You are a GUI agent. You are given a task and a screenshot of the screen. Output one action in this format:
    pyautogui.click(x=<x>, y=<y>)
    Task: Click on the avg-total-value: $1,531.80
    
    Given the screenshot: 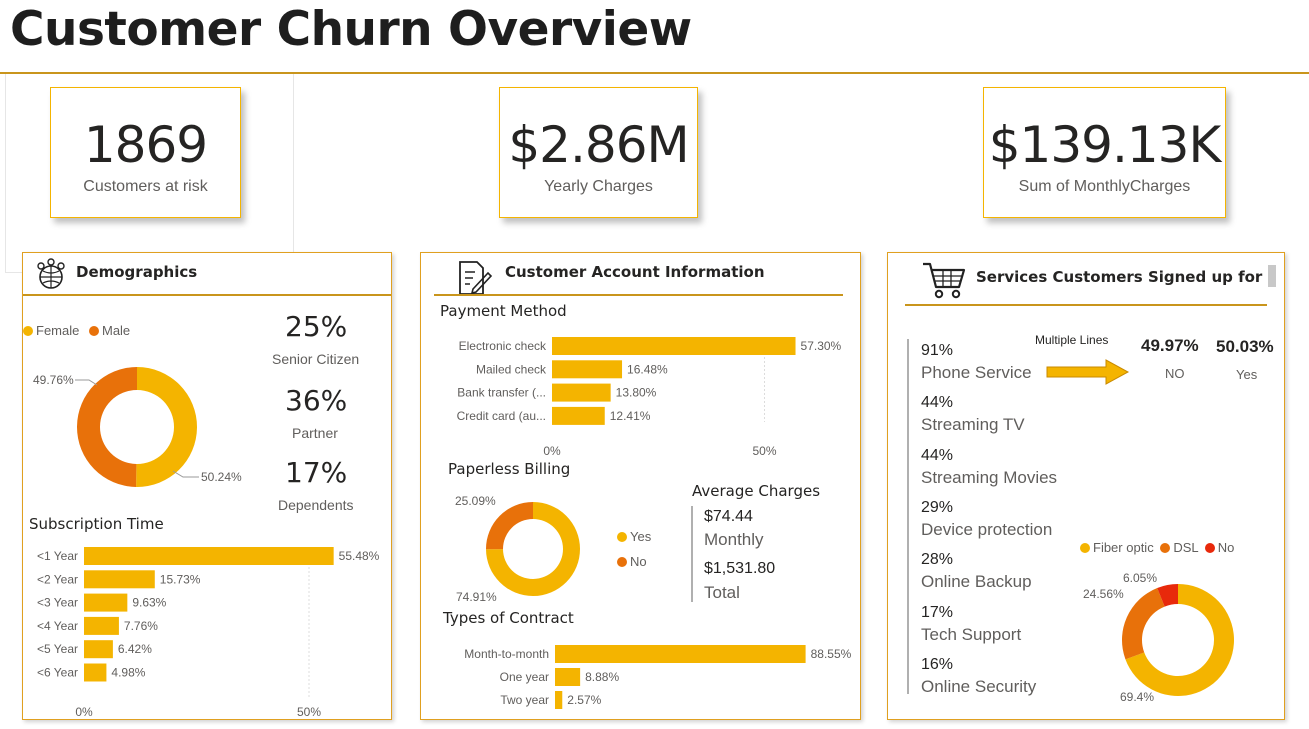 What is the action you would take?
    pyautogui.click(x=740, y=568)
    